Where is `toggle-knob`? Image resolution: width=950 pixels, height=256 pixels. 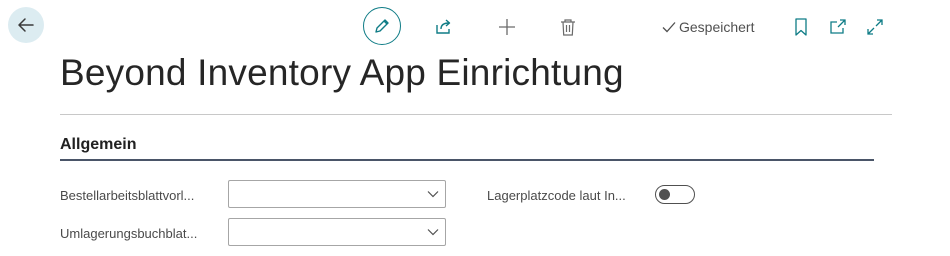
toggle-knob is located at coordinates (664, 194).